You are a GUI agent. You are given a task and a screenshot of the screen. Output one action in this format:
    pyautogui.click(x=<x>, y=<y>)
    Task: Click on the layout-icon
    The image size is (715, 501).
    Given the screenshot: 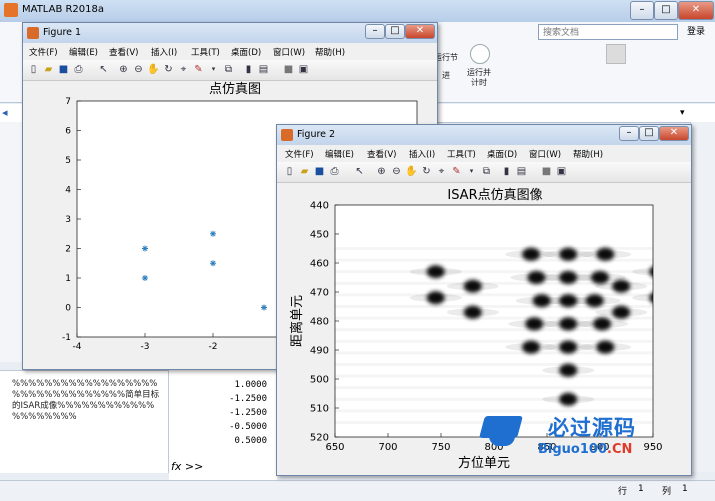 What is the action you would take?
    pyautogui.click(x=616, y=54)
    